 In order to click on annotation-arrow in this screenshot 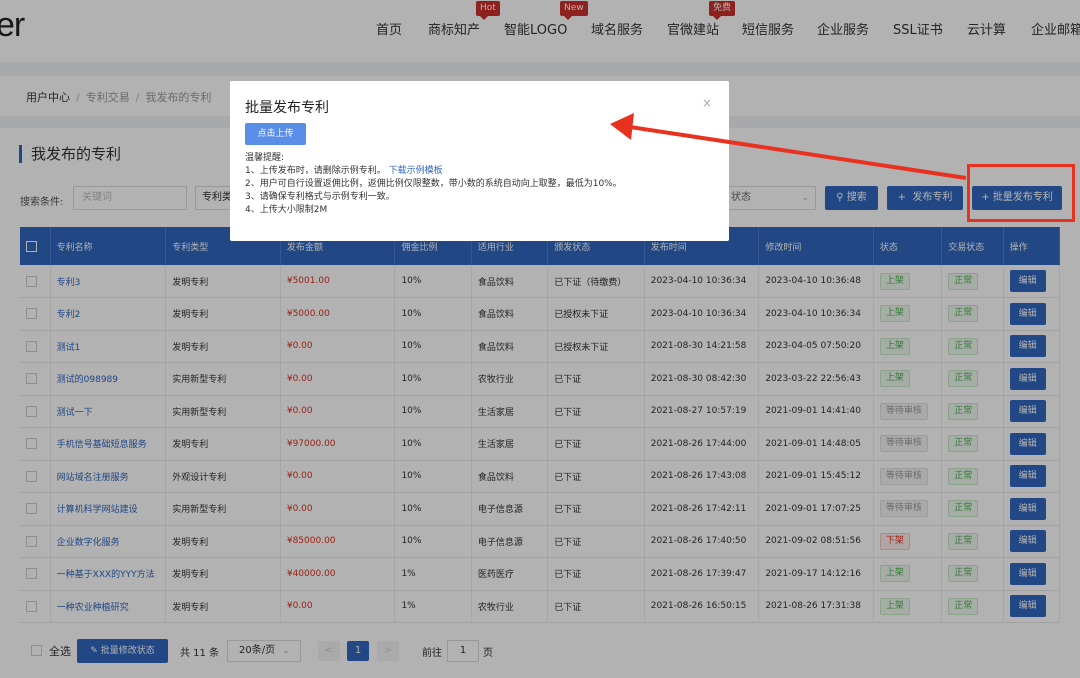, I will do `click(788, 146)`.